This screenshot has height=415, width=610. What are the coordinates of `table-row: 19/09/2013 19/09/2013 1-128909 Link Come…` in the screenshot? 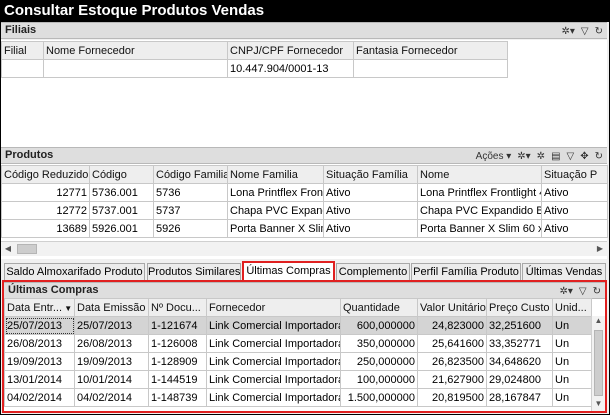 It's located at (298, 361).